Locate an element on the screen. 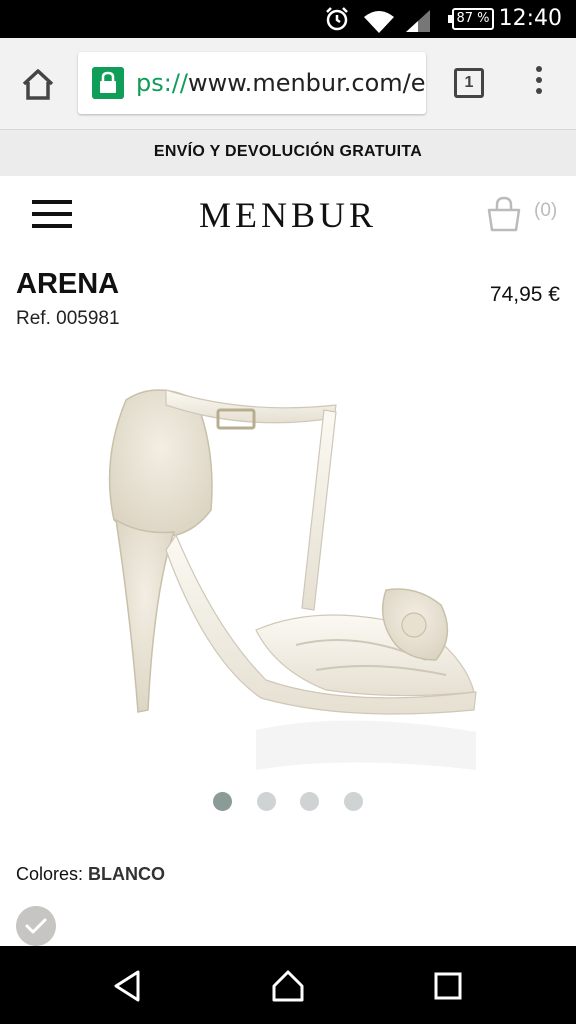  alarm-icon is located at coordinates (337, 19).